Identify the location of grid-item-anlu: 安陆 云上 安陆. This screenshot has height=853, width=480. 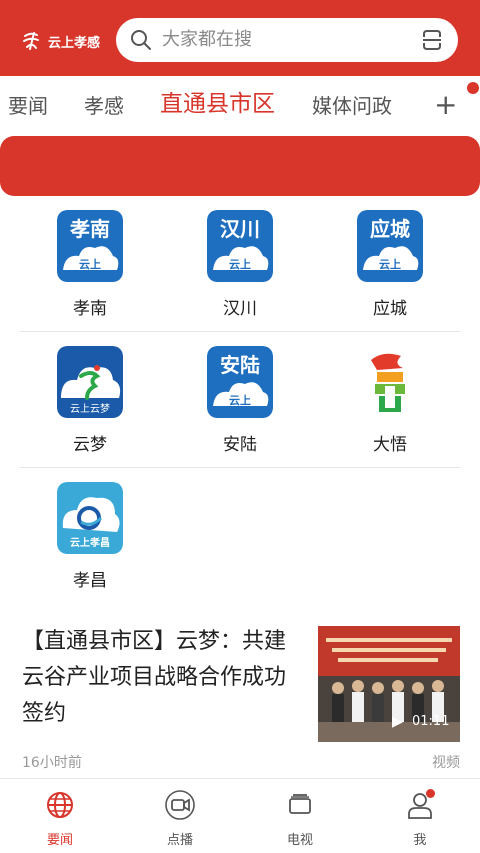
(240, 406).